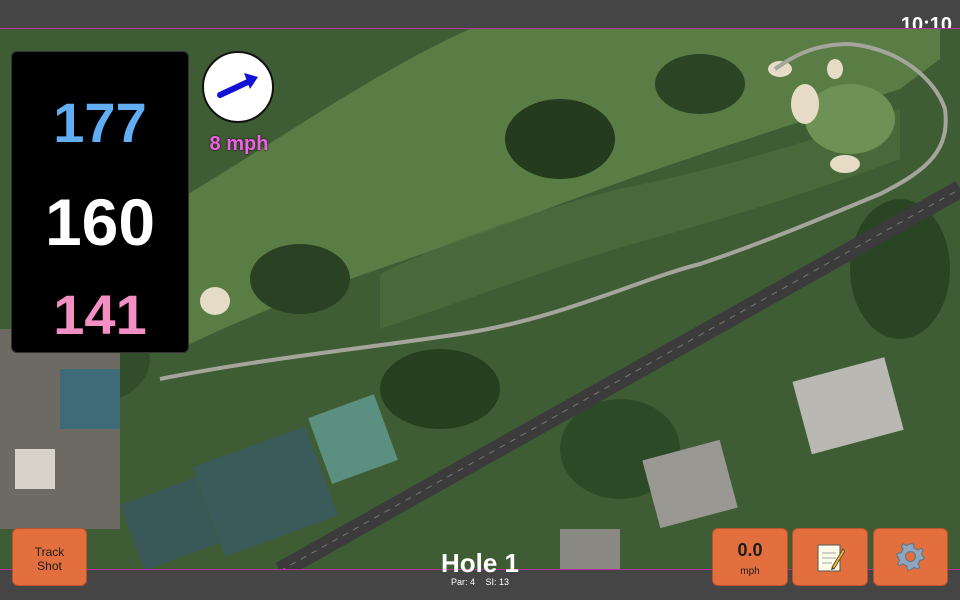  Describe the element at coordinates (480, 18) in the screenshot. I see `top-status-bar: 10:10` at that location.